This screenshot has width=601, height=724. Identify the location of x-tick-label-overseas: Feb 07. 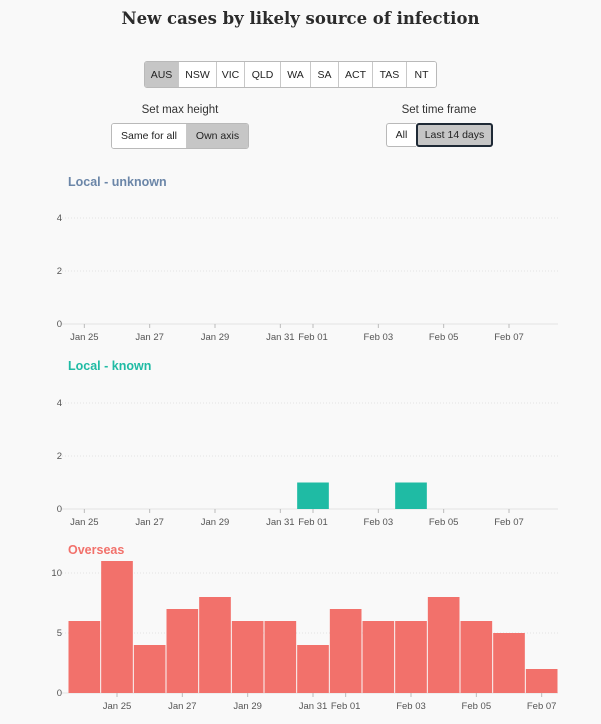
(542, 706).